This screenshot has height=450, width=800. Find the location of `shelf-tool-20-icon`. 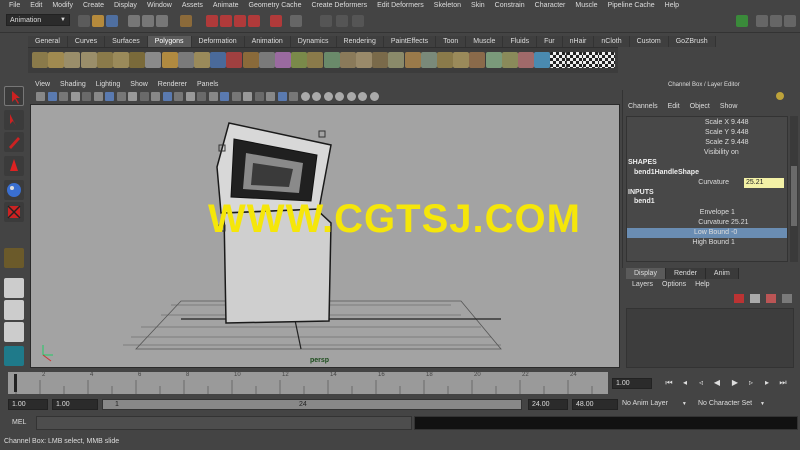

shelf-tool-20-icon is located at coordinates (347, 60).